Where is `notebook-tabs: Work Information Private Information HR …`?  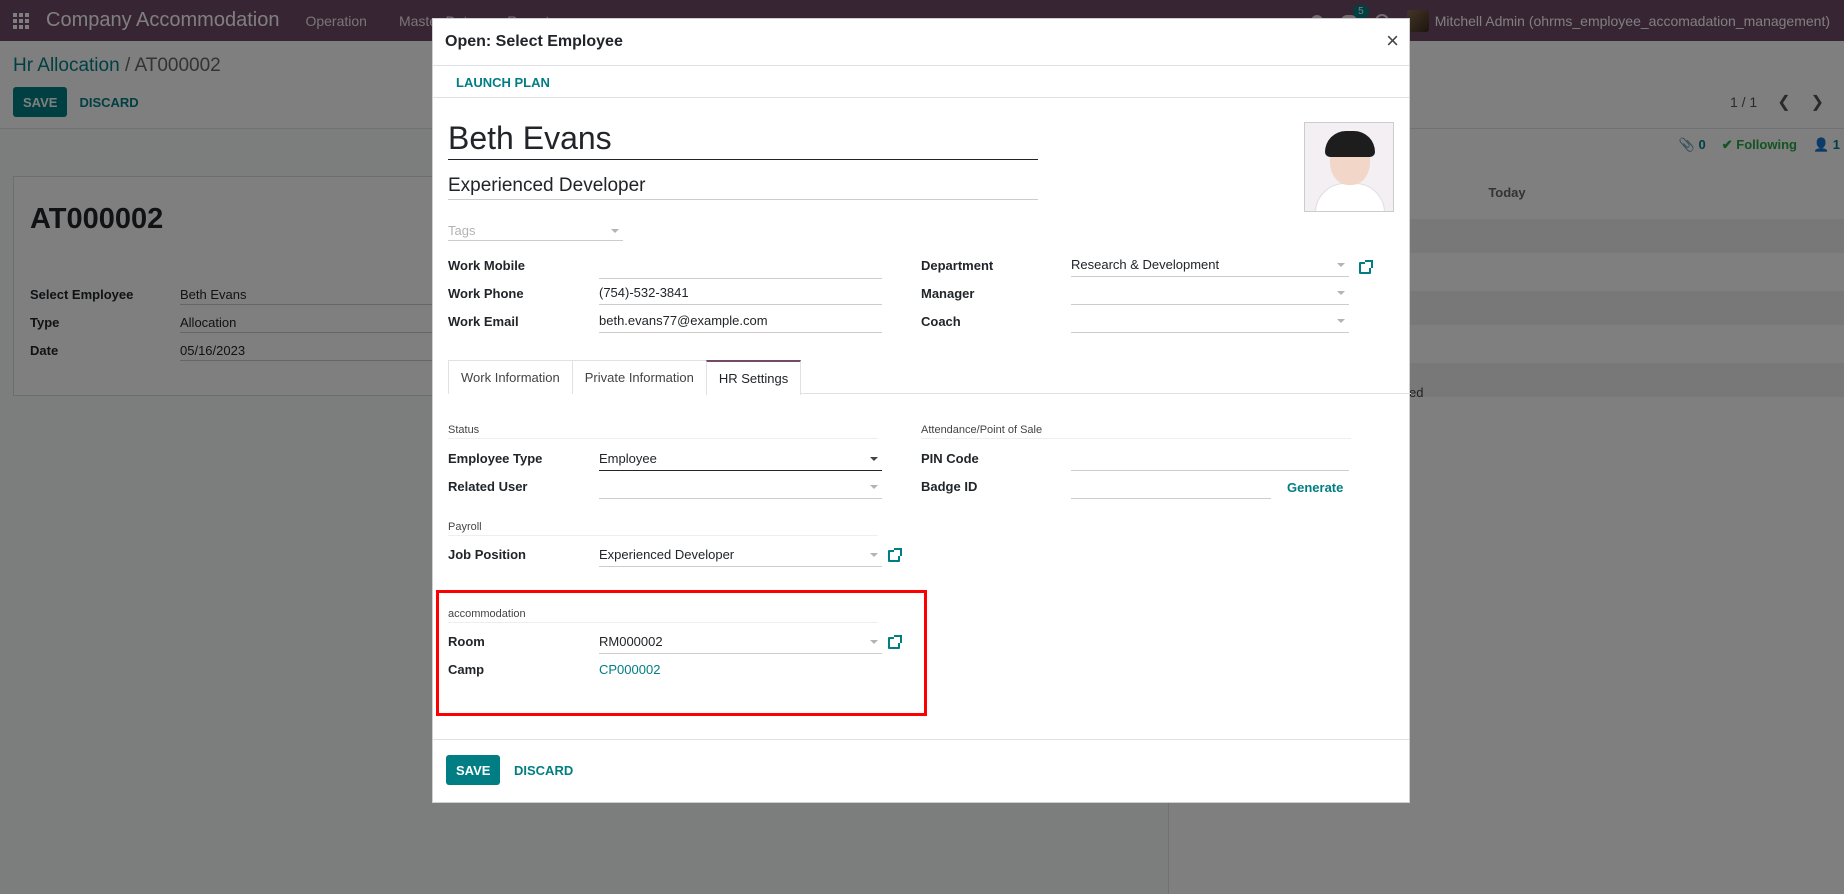
notebook-tabs: Work Information Private Information HR … is located at coordinates (929, 377).